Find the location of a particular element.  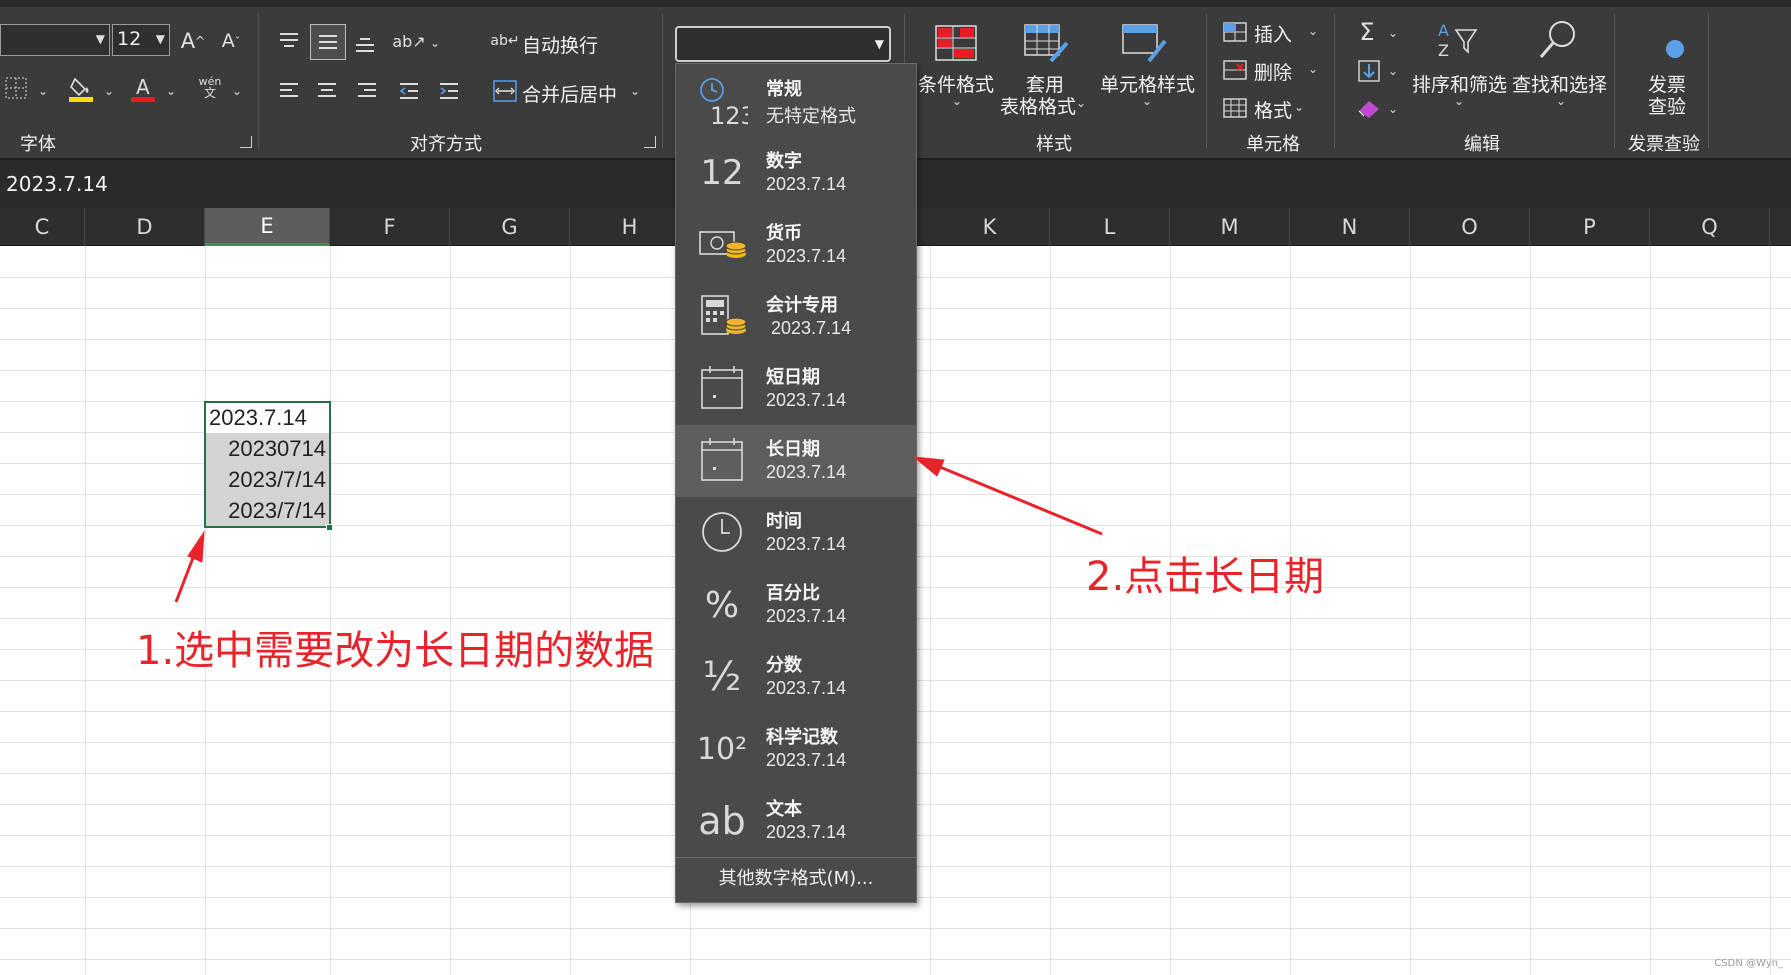

column-header: N is located at coordinates (1350, 227).